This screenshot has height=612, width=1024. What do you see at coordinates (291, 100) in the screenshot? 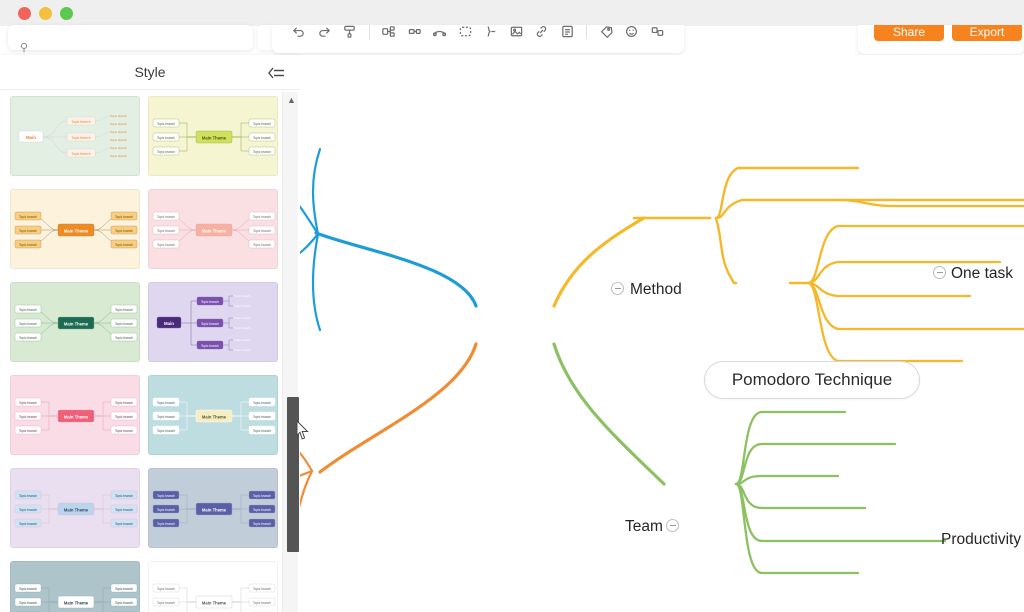
I see `chevron-up-icon: ▲` at bounding box center [291, 100].